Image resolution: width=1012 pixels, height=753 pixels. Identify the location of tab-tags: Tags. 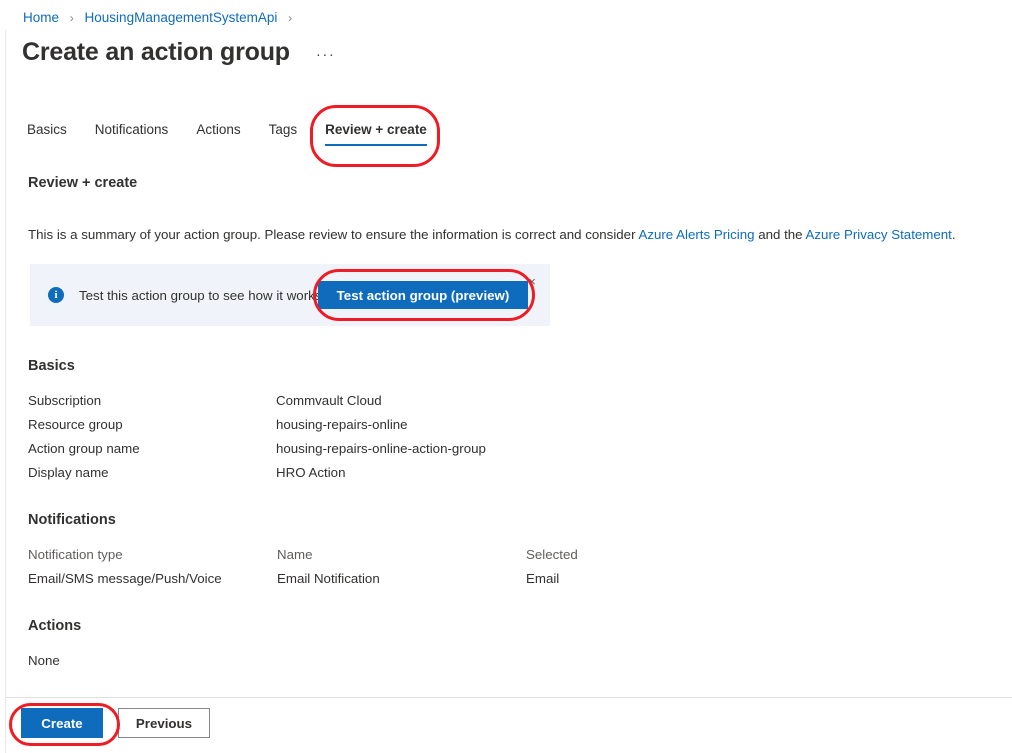
(283, 132).